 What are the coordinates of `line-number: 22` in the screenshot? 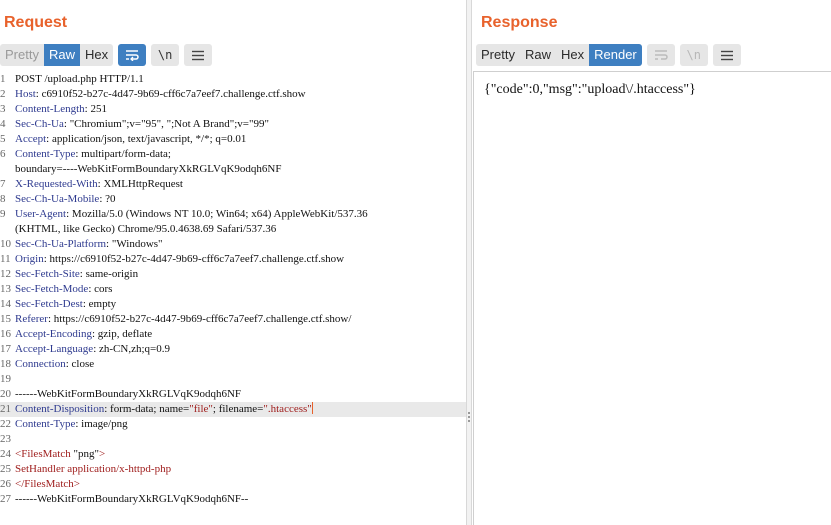 It's located at (5, 424).